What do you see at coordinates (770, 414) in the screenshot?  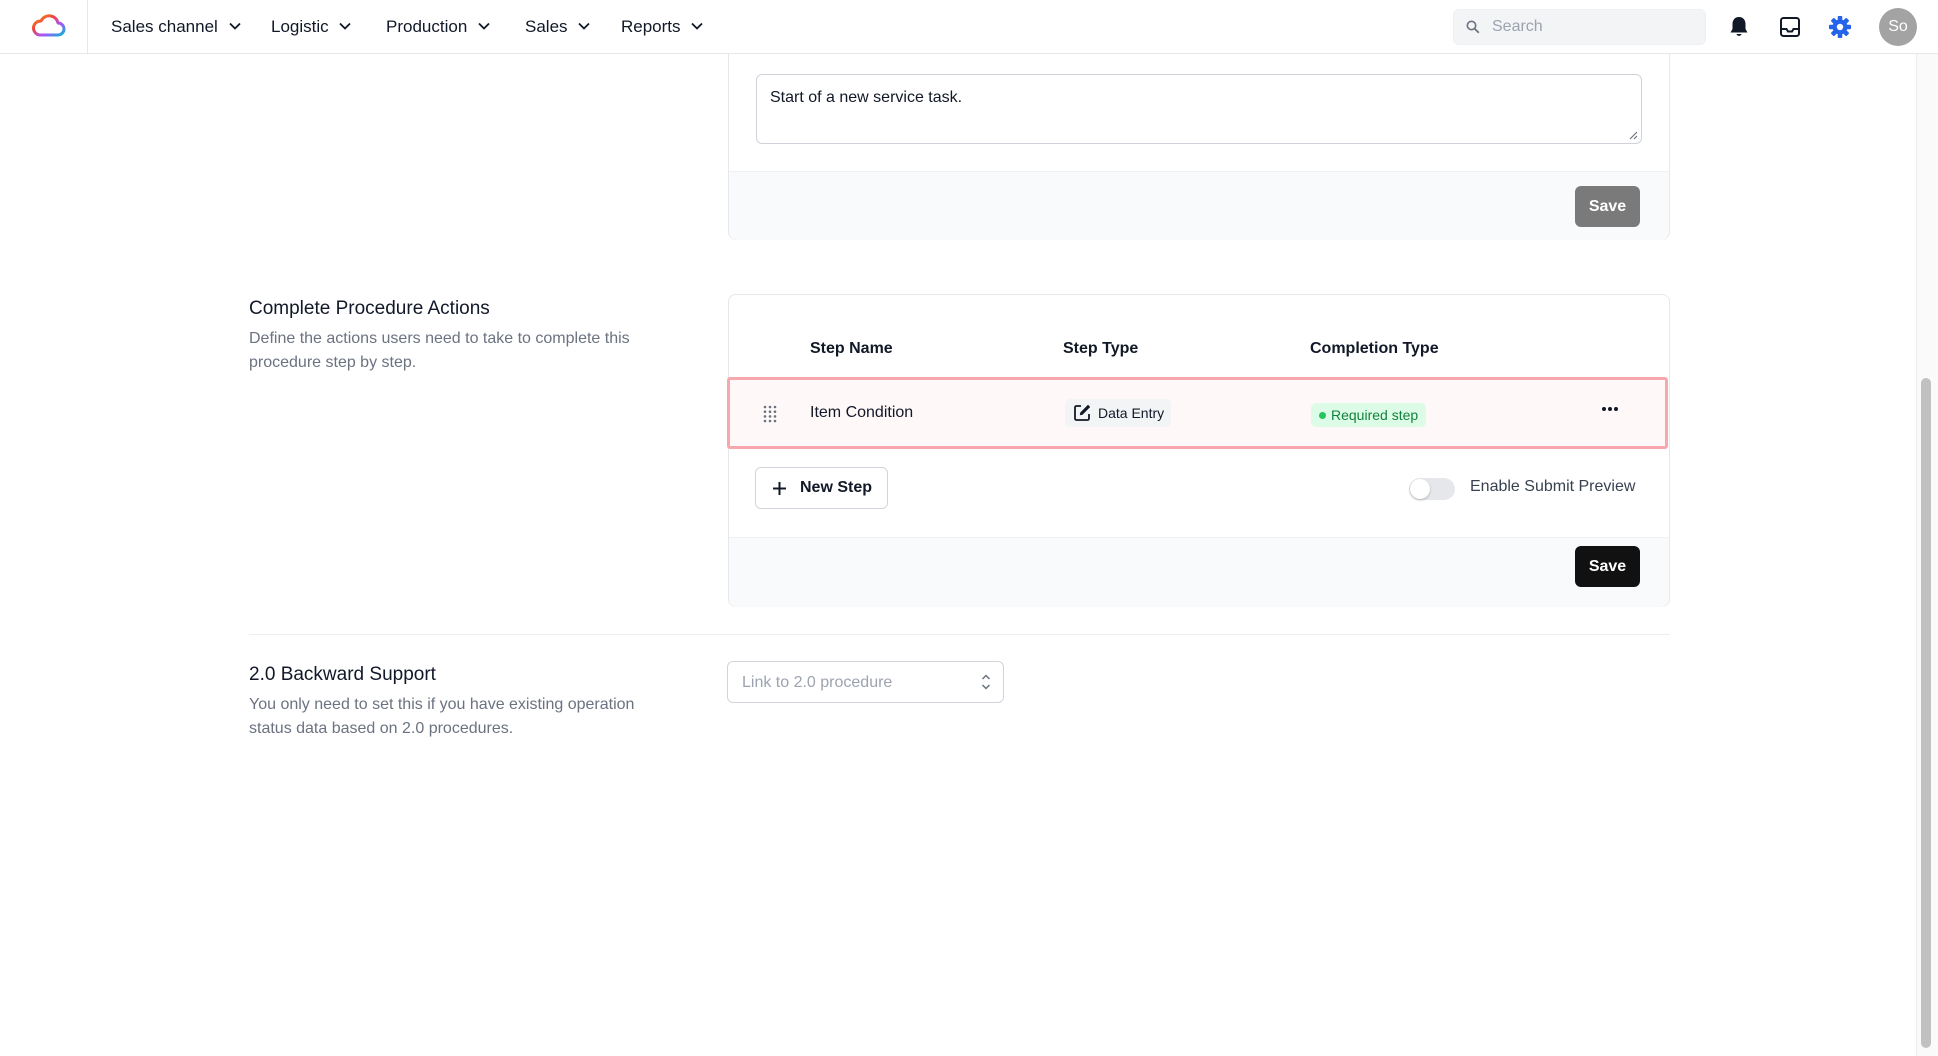 I see `drag-handle-icon` at bounding box center [770, 414].